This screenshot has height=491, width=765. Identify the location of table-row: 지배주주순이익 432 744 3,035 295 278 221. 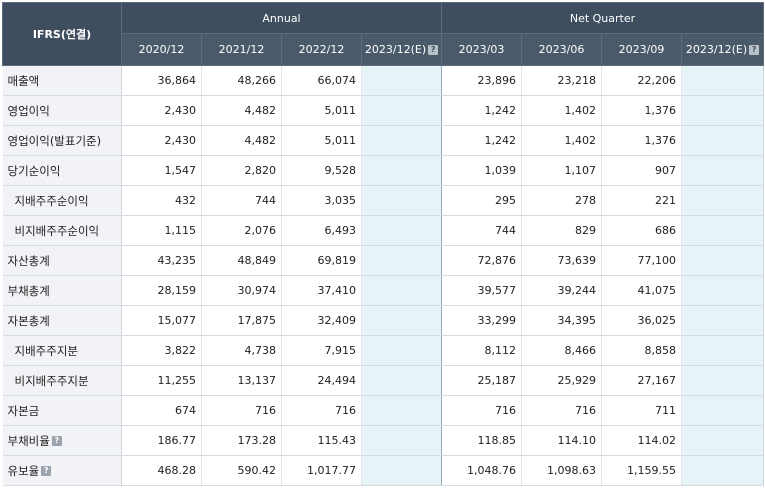
(383, 200).